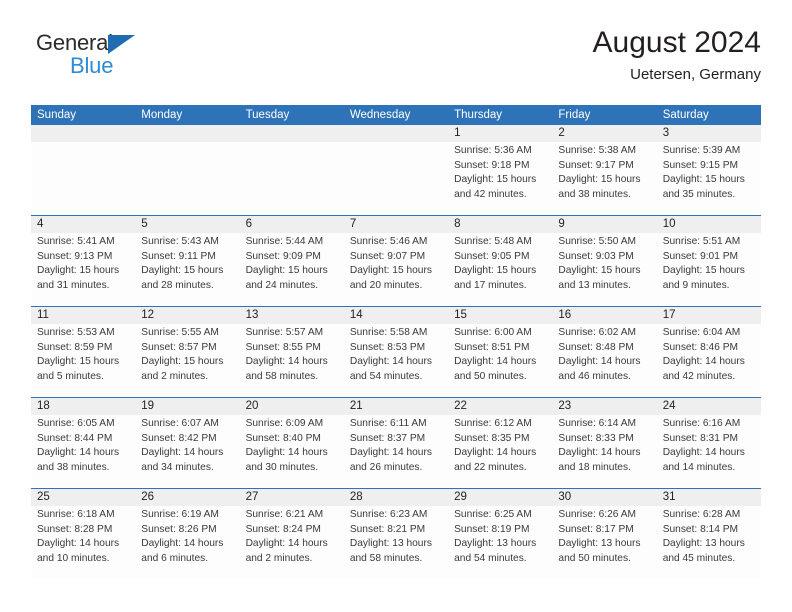 Image resolution: width=792 pixels, height=612 pixels. What do you see at coordinates (500, 315) in the screenshot?
I see `day-number: 15` at bounding box center [500, 315].